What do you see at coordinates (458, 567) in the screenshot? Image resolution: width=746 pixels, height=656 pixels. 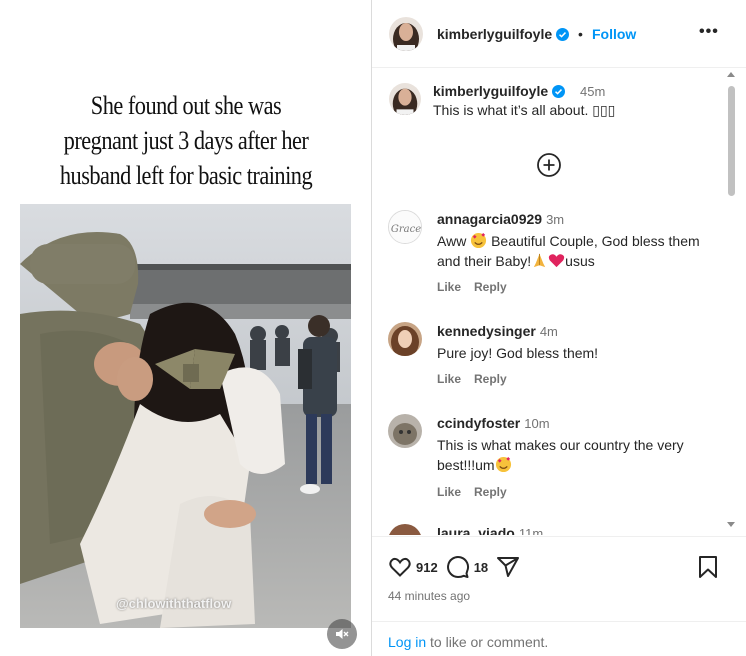 I see `comment-icon` at bounding box center [458, 567].